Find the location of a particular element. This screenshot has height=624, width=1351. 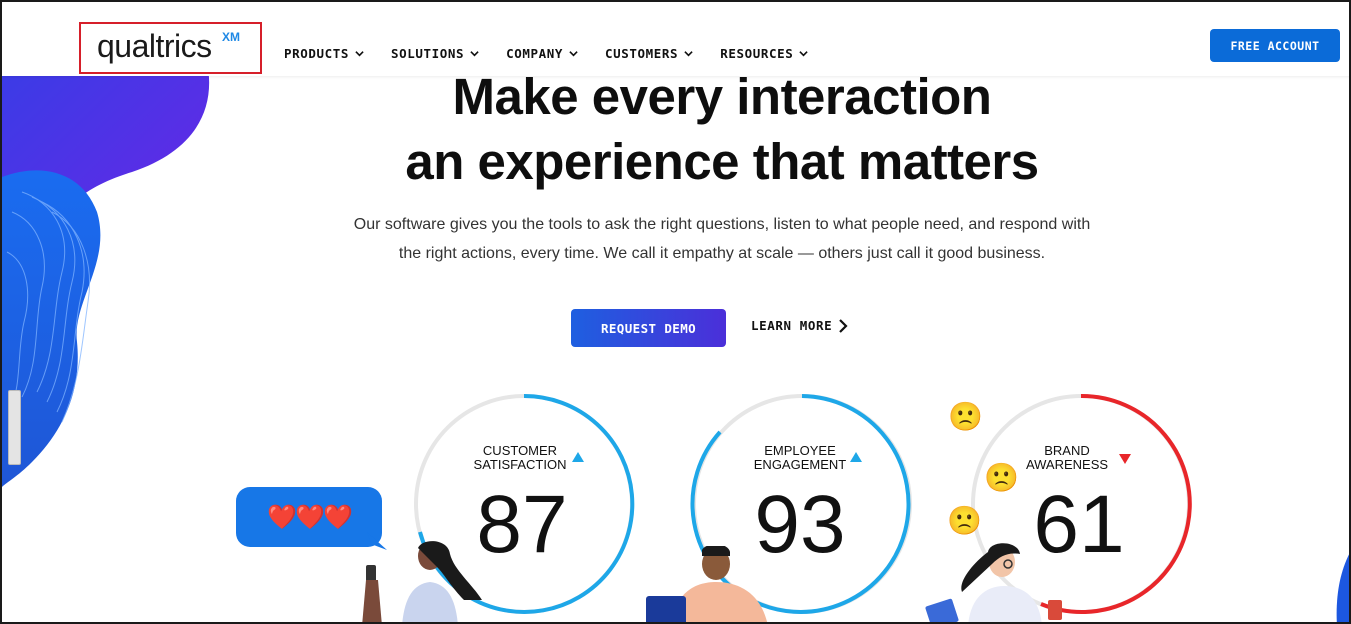

metric-label-line: ENGAGEMENT is located at coordinates (800, 464).